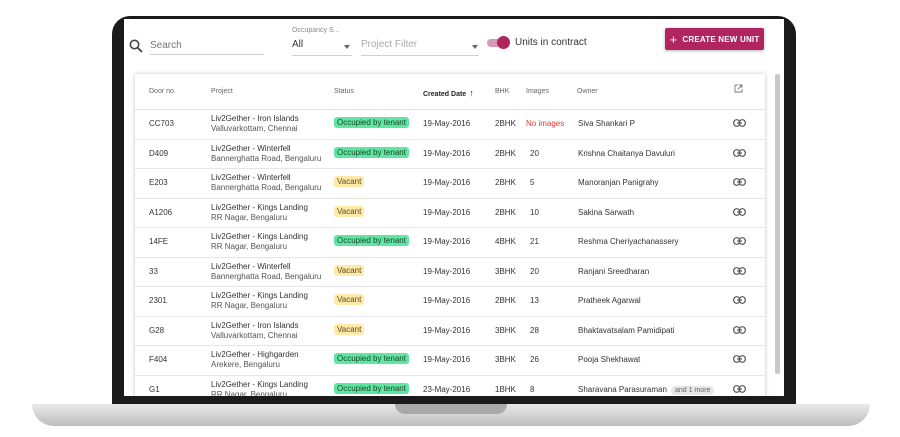  Describe the element at coordinates (389, 44) in the screenshot. I see `project-filter-placeholder: Project Filter` at that location.